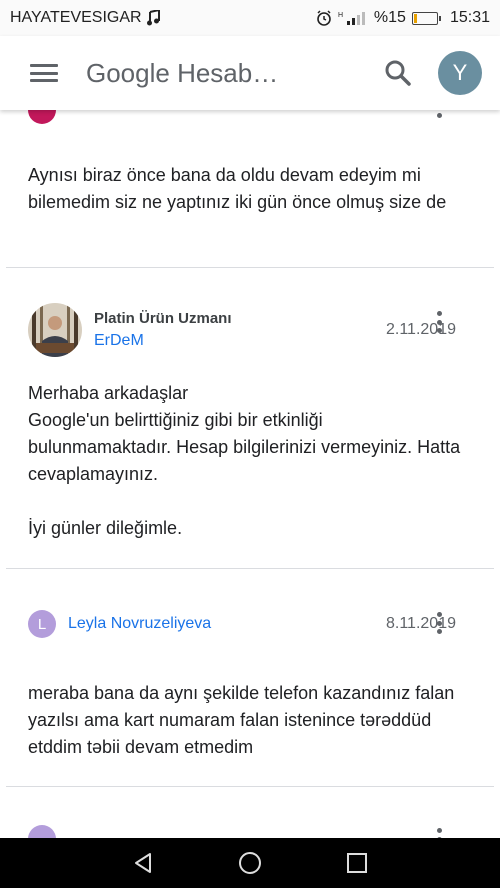 The image size is (500, 888). I want to click on status-right: H %15 15:31, so click(403, 18).